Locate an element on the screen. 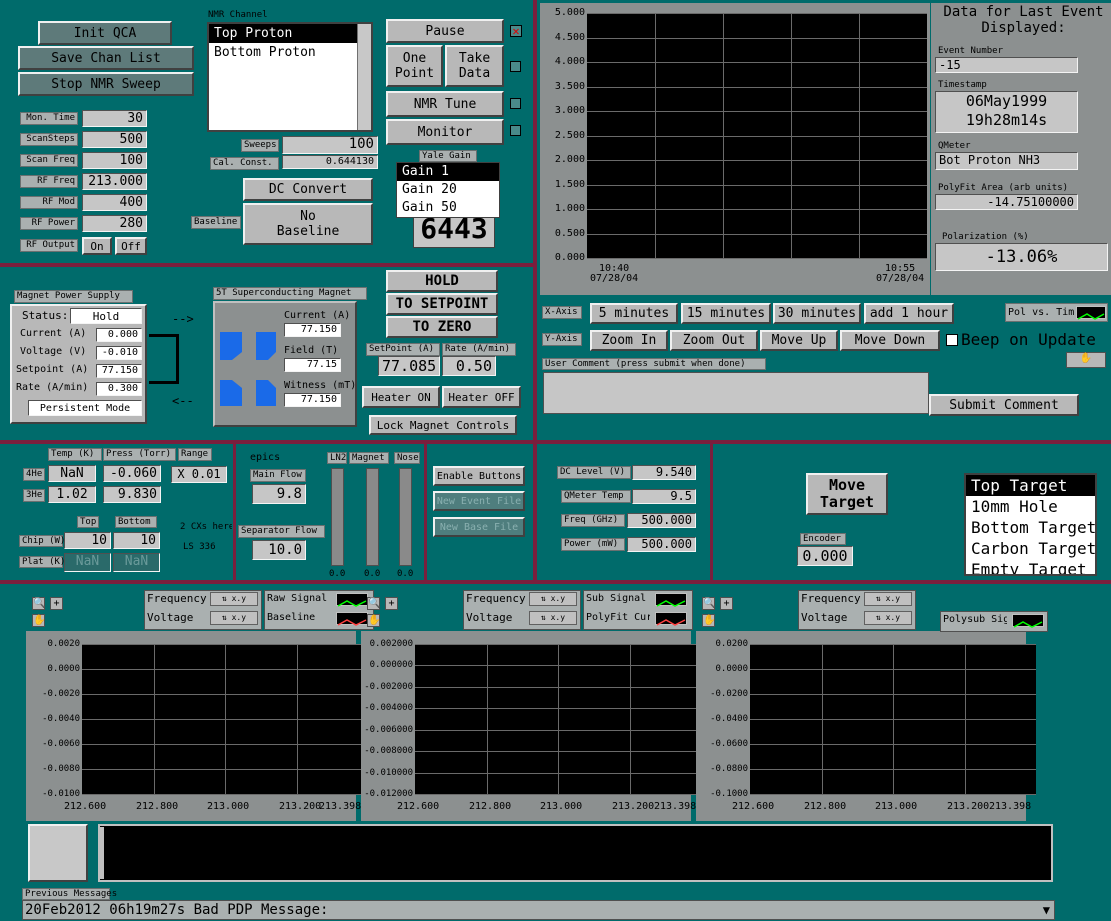 The height and width of the screenshot is (921, 1111). nmr-channel-list: Top Proton Bottom Proton is located at coordinates (290, 77).